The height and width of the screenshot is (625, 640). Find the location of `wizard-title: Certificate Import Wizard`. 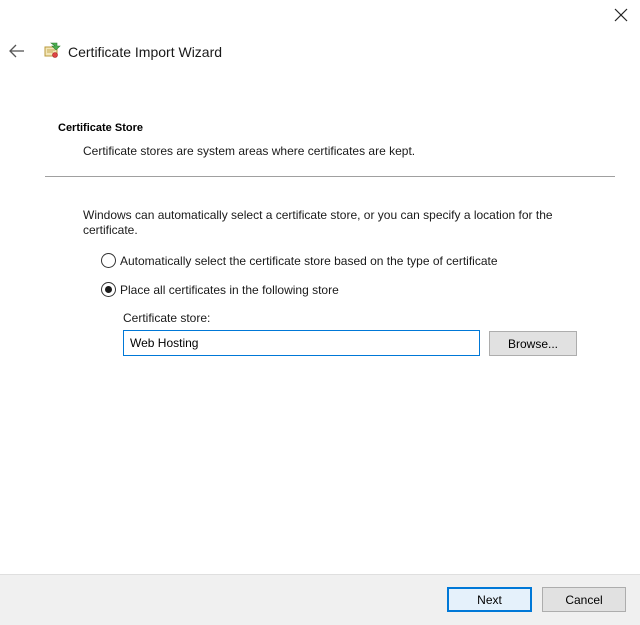

wizard-title: Certificate Import Wizard is located at coordinates (145, 52).